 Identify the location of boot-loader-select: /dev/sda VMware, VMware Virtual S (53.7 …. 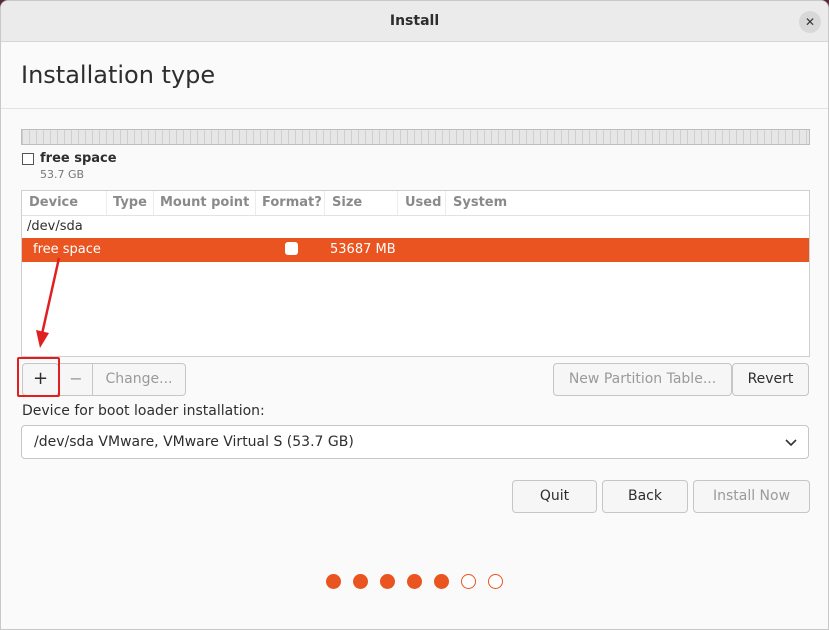
(415, 442).